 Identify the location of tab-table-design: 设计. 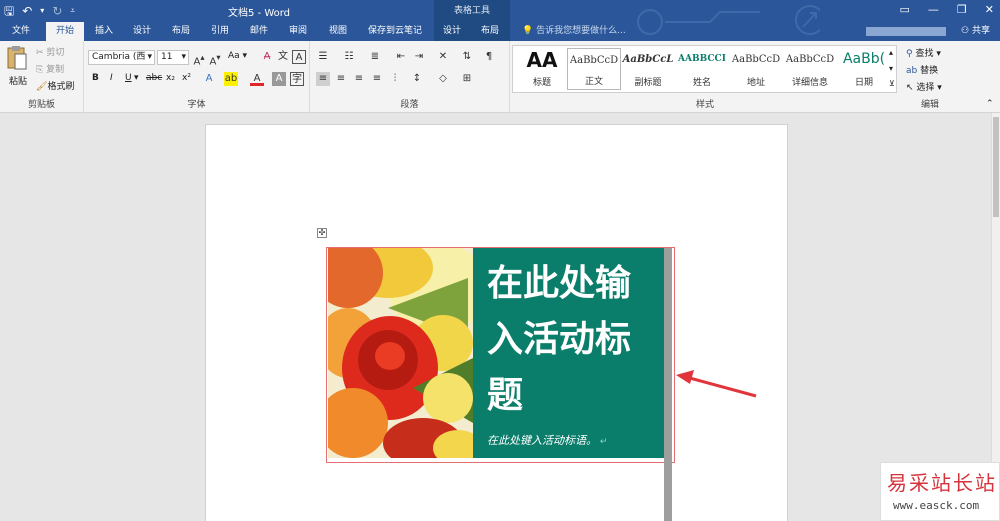
(452, 31).